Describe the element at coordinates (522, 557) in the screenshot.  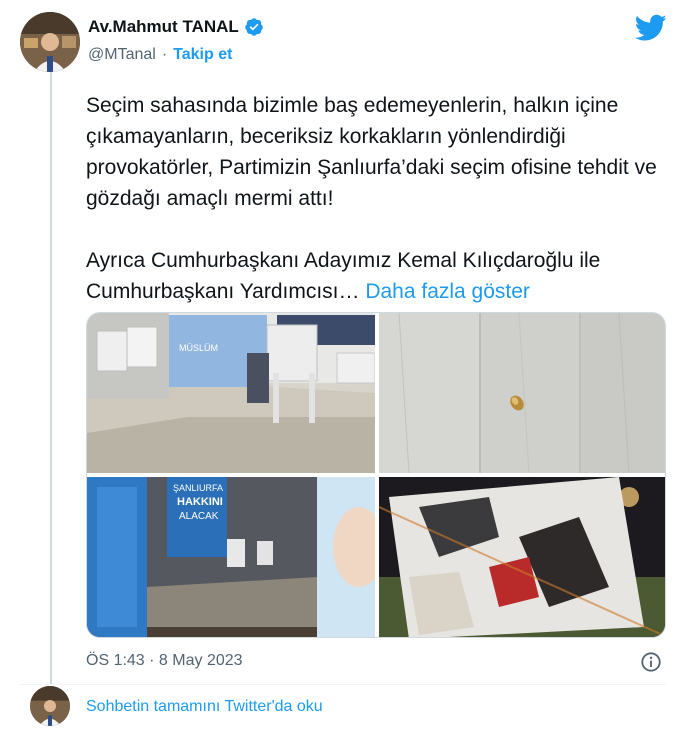
I see `photo-torn-billboard` at that location.